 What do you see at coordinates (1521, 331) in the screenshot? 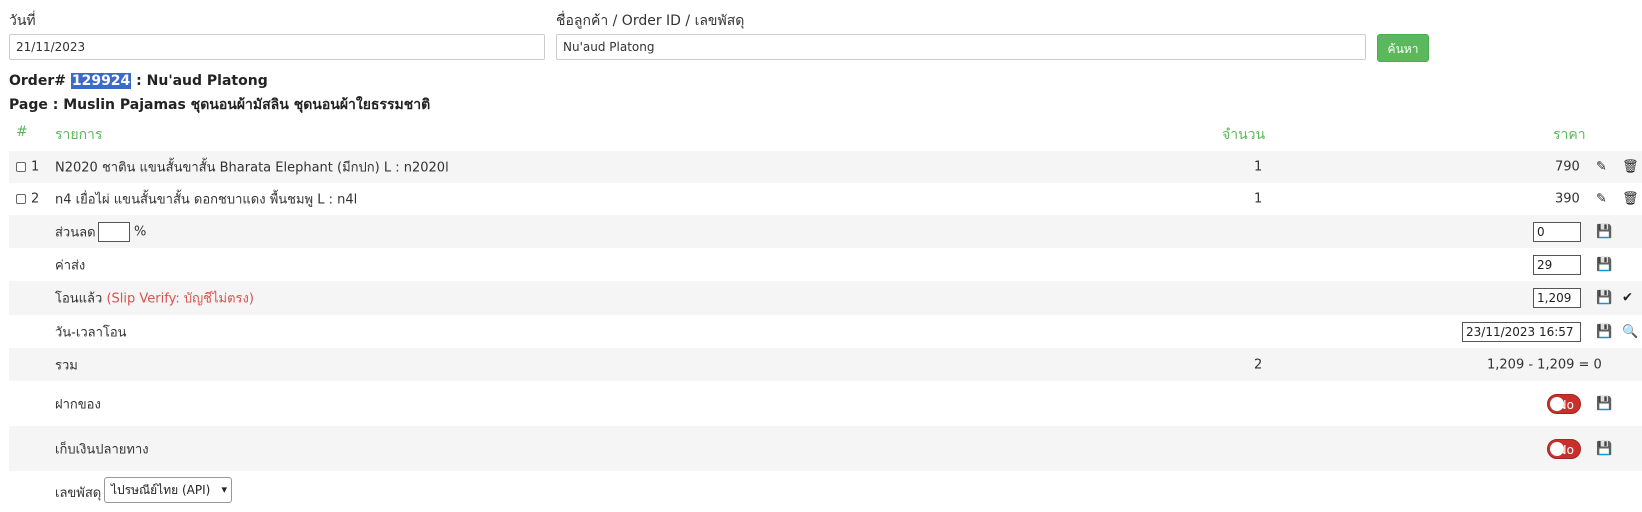
I see `transfer-time-input: 23/11/2023 16:57` at bounding box center [1521, 331].